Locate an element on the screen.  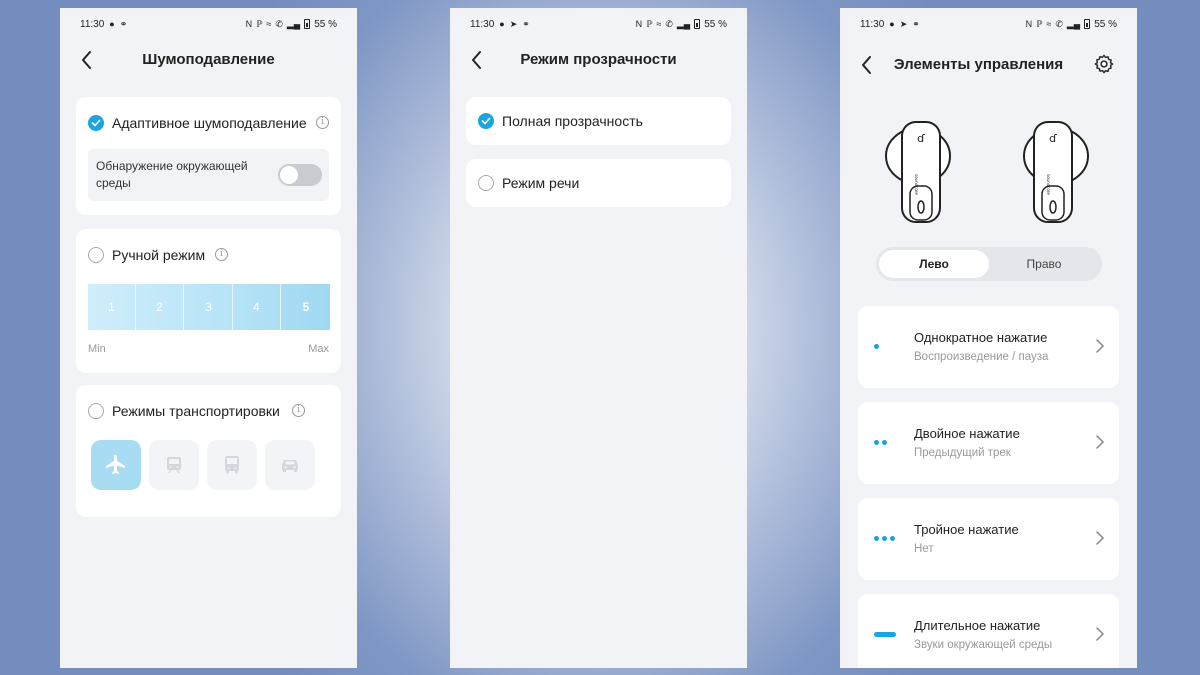
level-2: 2 is located at coordinates (160, 307).